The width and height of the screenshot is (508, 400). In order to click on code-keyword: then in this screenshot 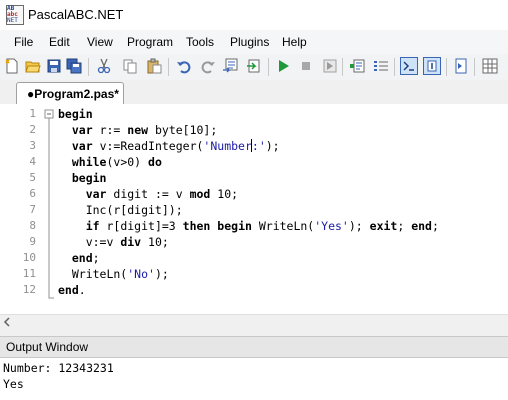, I will do `click(196, 226)`.